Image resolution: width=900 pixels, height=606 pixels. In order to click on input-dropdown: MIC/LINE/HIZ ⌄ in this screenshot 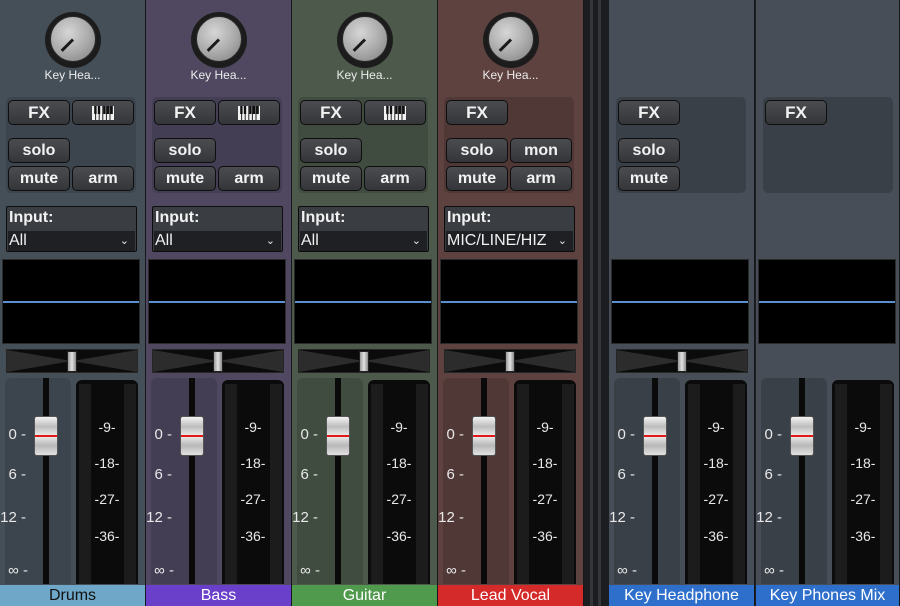, I will do `click(509, 241)`.